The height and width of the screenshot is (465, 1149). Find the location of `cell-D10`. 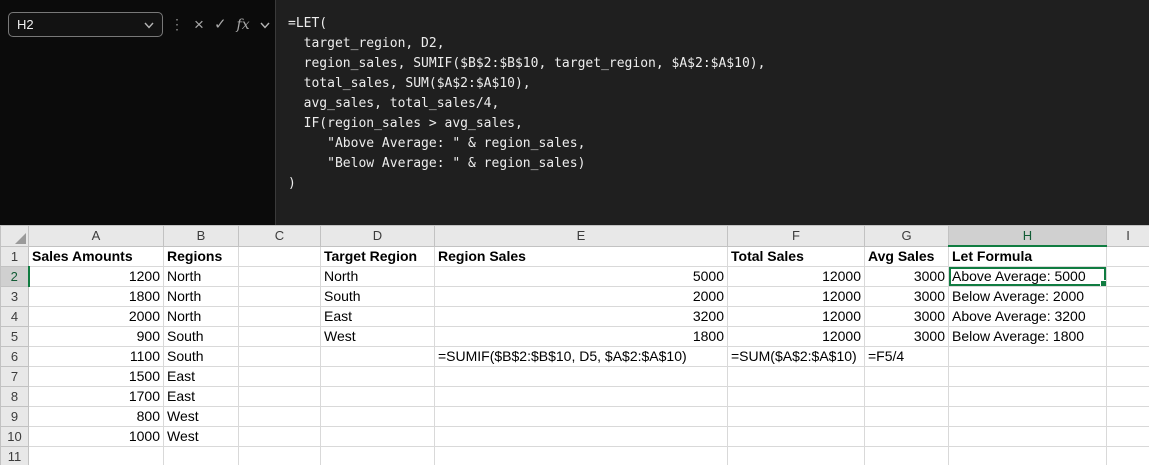

cell-D10 is located at coordinates (377, 436).